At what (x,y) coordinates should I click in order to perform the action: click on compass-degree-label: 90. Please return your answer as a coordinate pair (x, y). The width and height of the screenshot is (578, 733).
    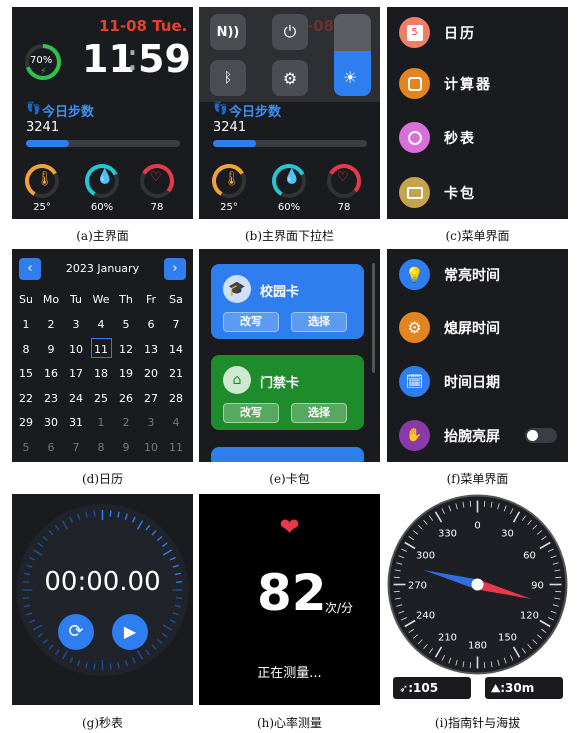
    Looking at the image, I should click on (537, 586).